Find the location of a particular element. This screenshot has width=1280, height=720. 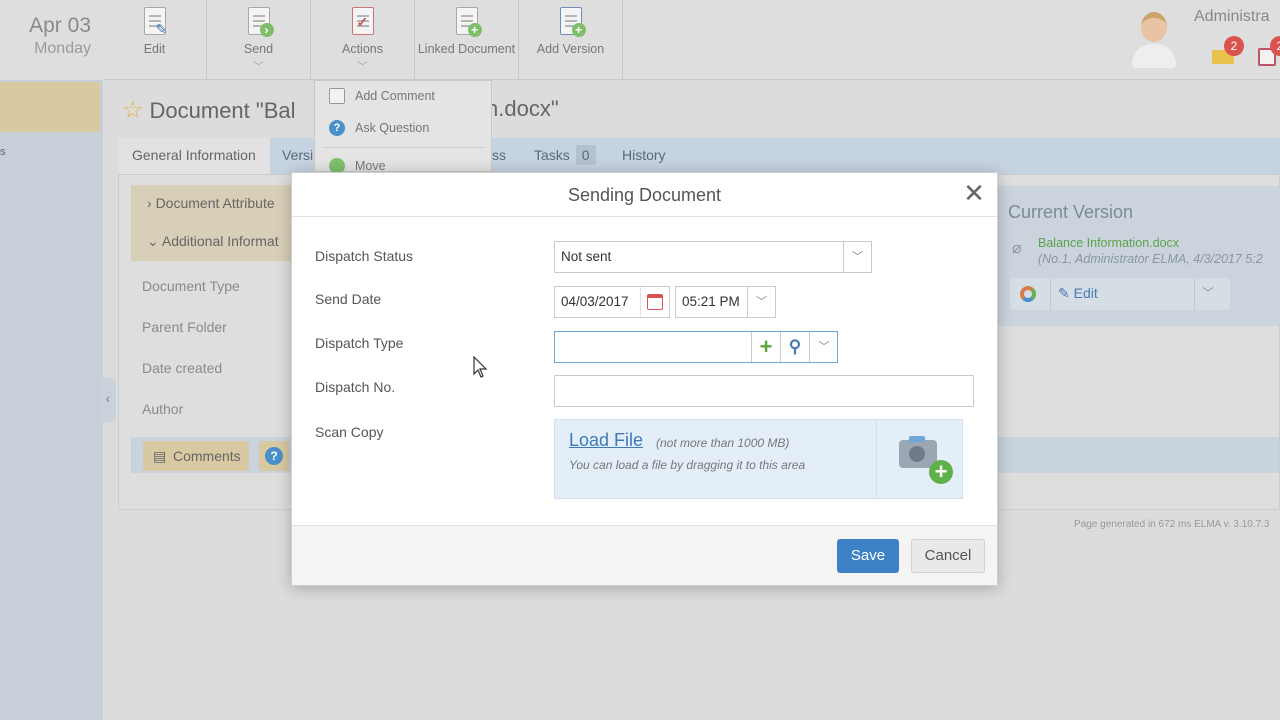

page-title: ☆ Document "Bal n.docx" is located at coordinates (340, 110).